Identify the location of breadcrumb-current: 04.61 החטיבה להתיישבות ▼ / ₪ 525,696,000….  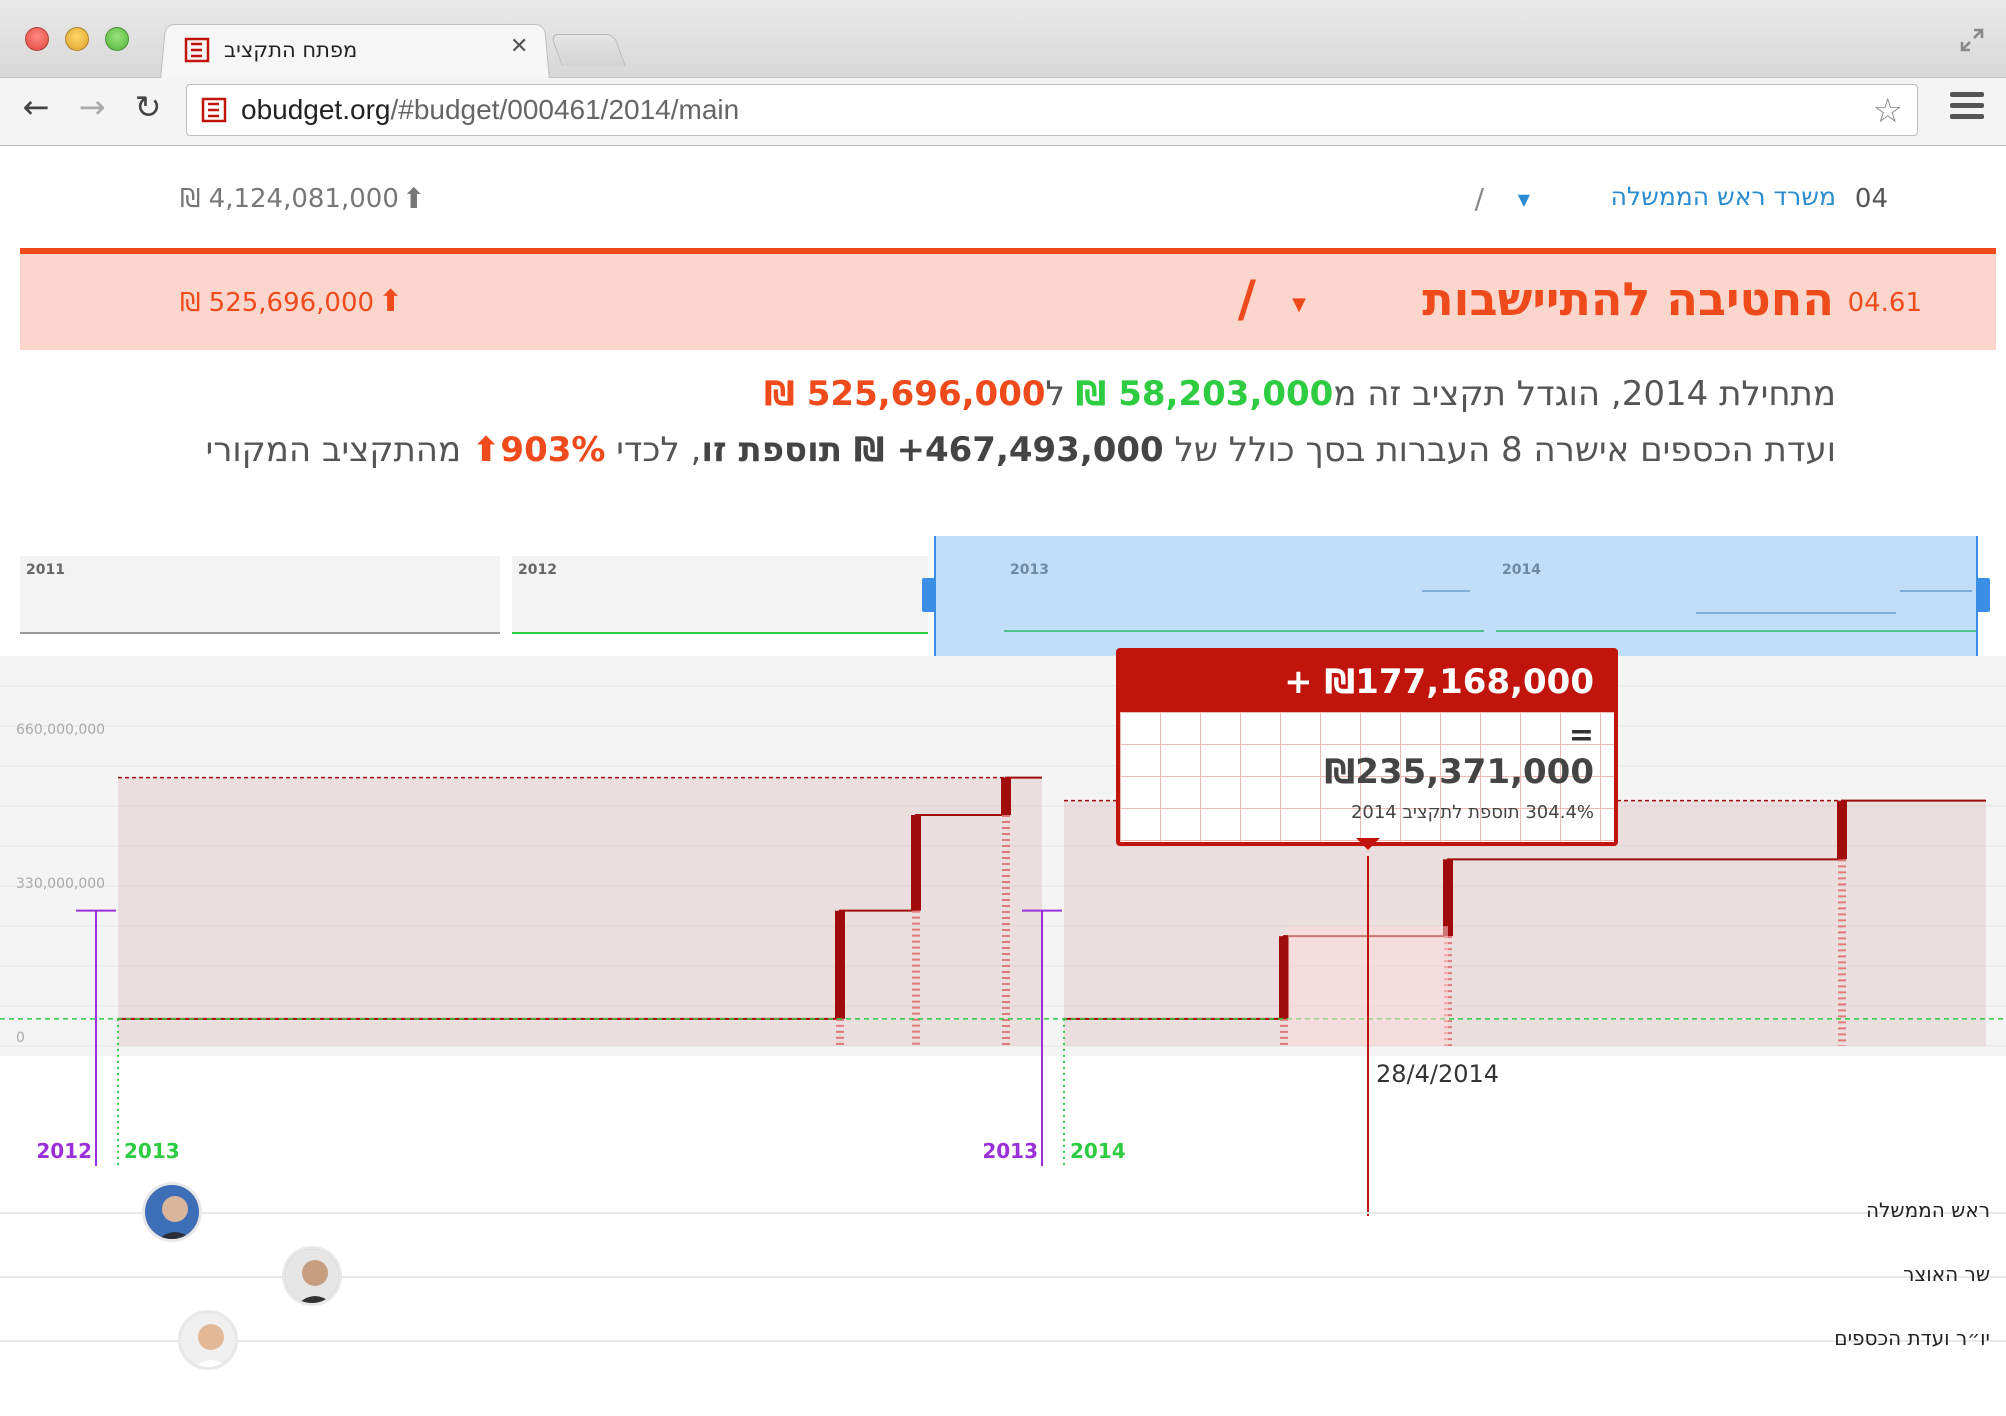
(1008, 299).